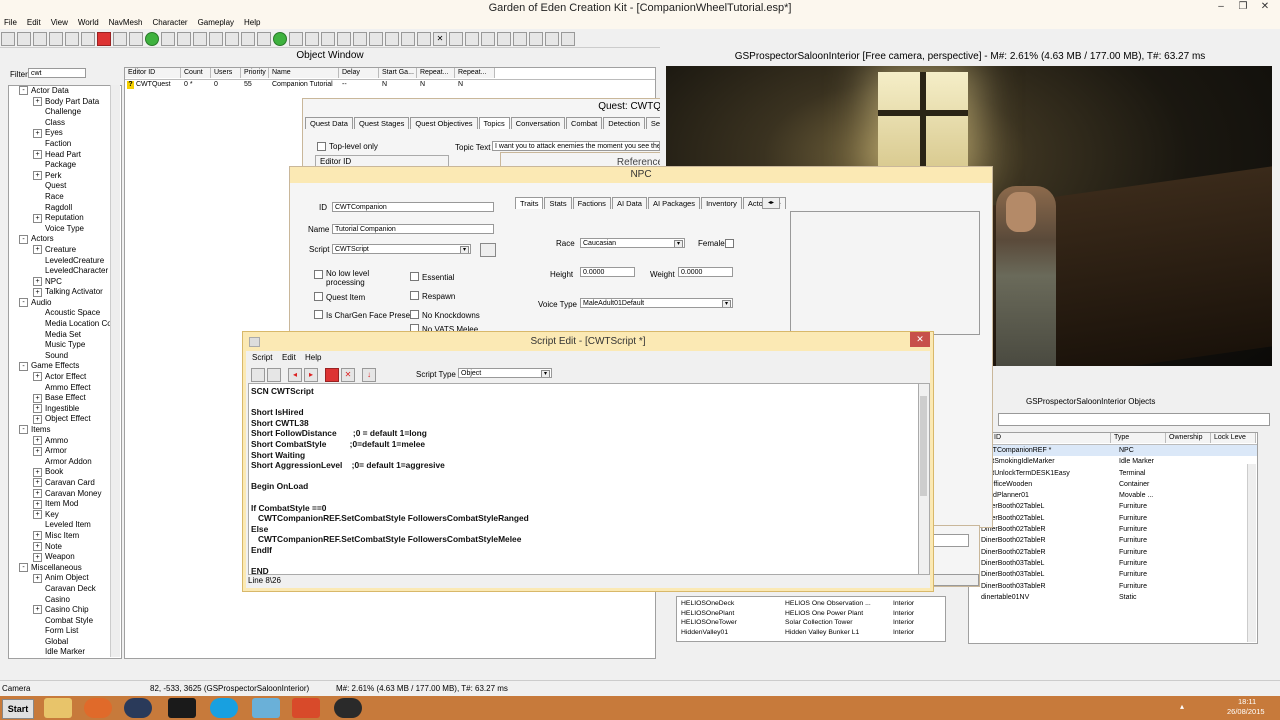 Image resolution: width=1280 pixels, height=720 pixels. I want to click on quest-tab: Quest Stages, so click(381, 123).